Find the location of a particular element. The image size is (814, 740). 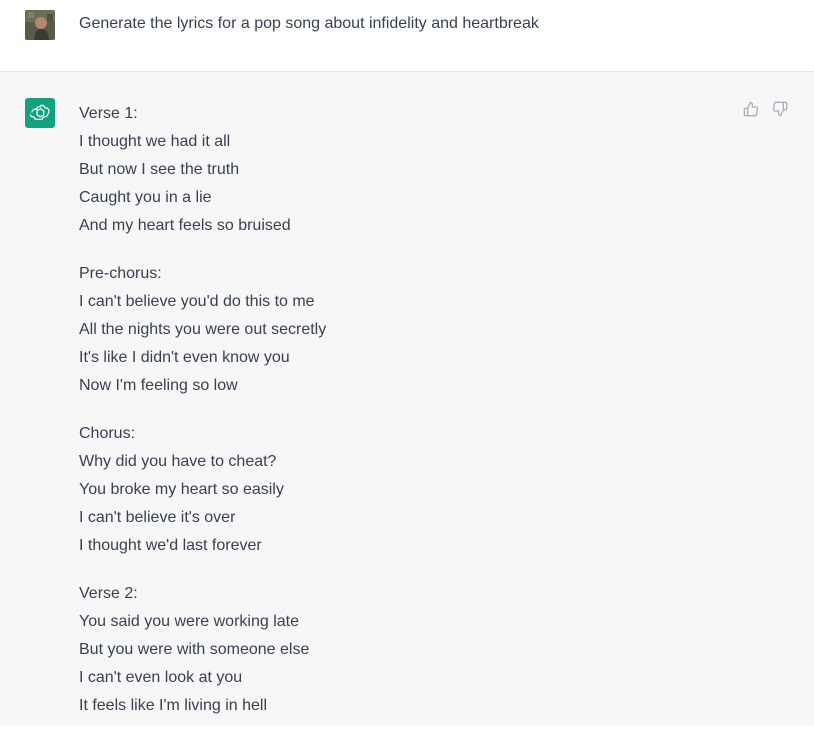

lyric-line: But you were with someone else is located at coordinates (194, 649).